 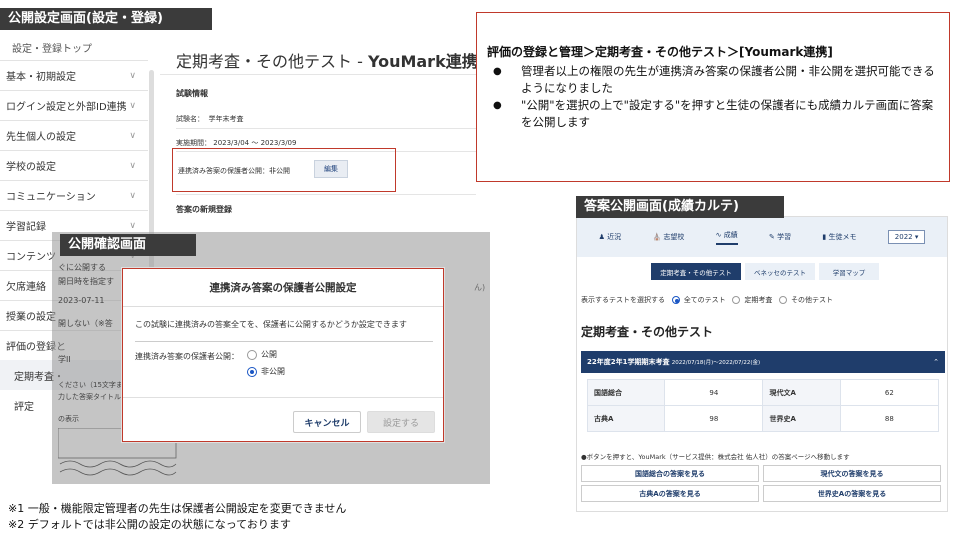 What do you see at coordinates (74, 46) in the screenshot?
I see `sidebar-top-link: 設定・登録トップ` at bounding box center [74, 46].